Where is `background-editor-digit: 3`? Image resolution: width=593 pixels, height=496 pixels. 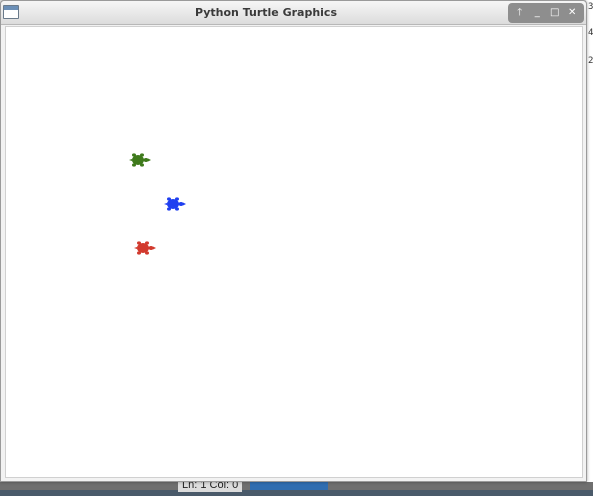 background-editor-digit: 3 is located at coordinates (590, 7).